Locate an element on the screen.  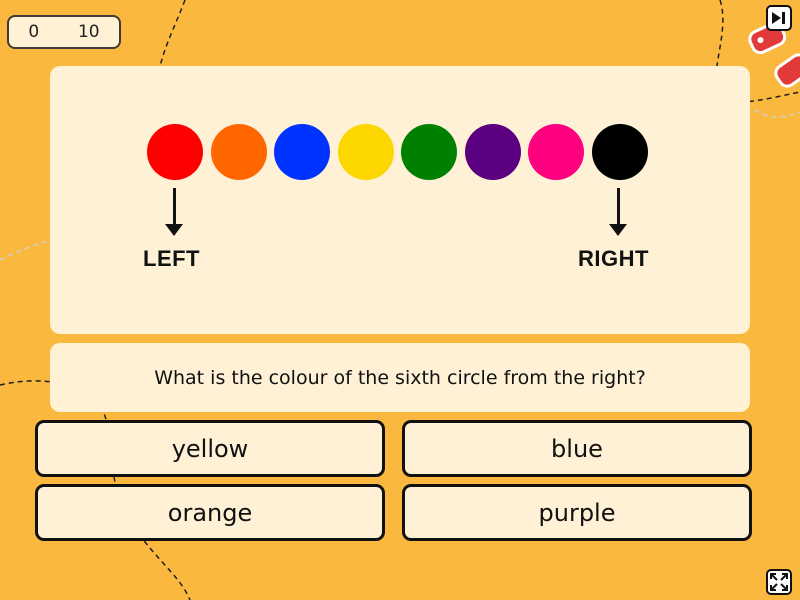
fullscreen-icon is located at coordinates (779, 582).